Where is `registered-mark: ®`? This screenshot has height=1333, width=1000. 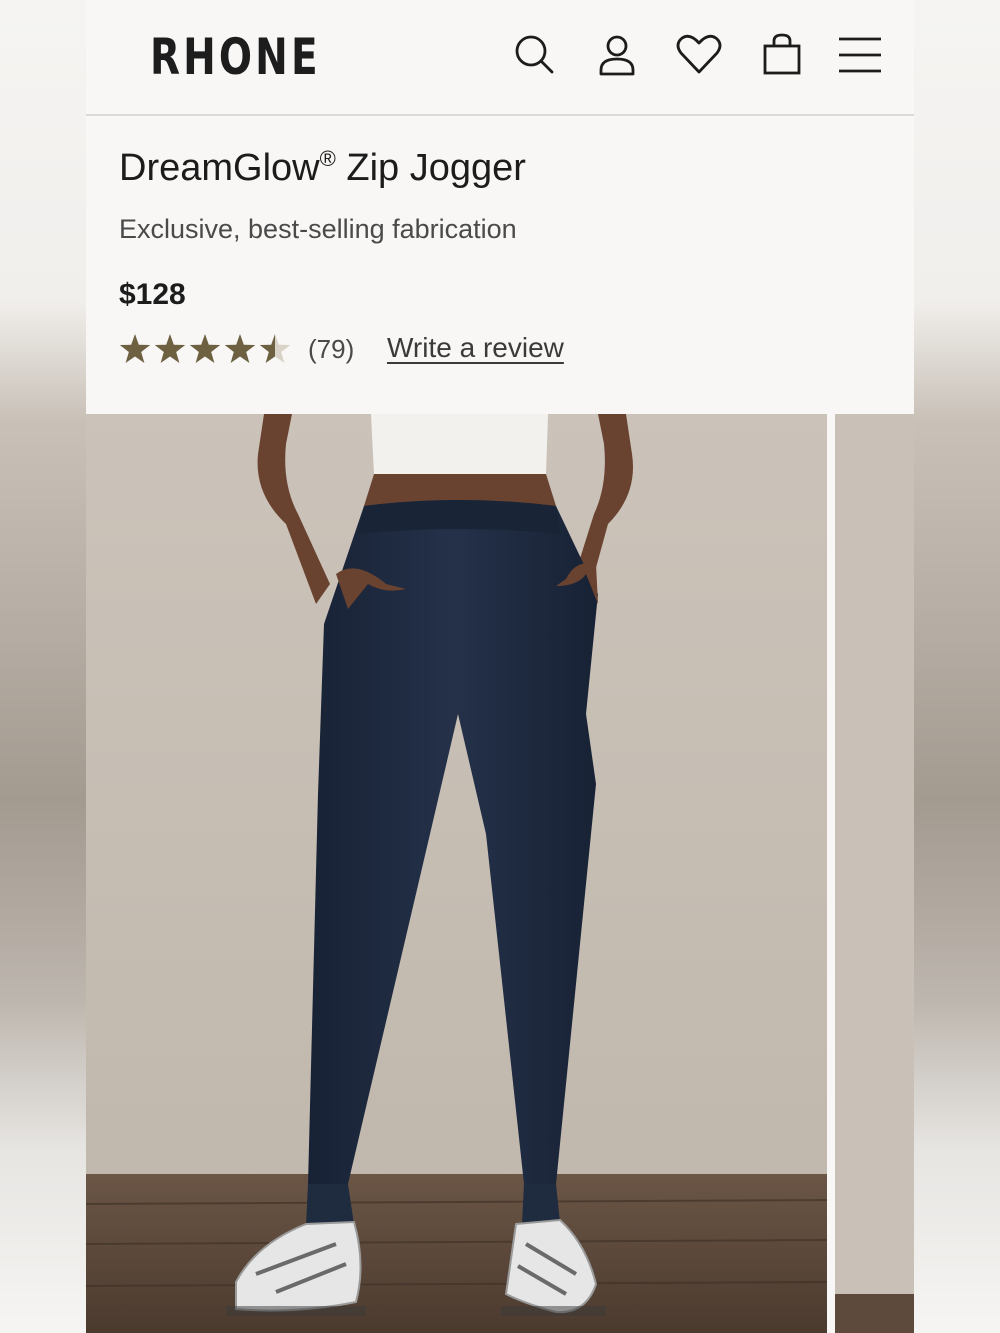 registered-mark: ® is located at coordinates (327, 158).